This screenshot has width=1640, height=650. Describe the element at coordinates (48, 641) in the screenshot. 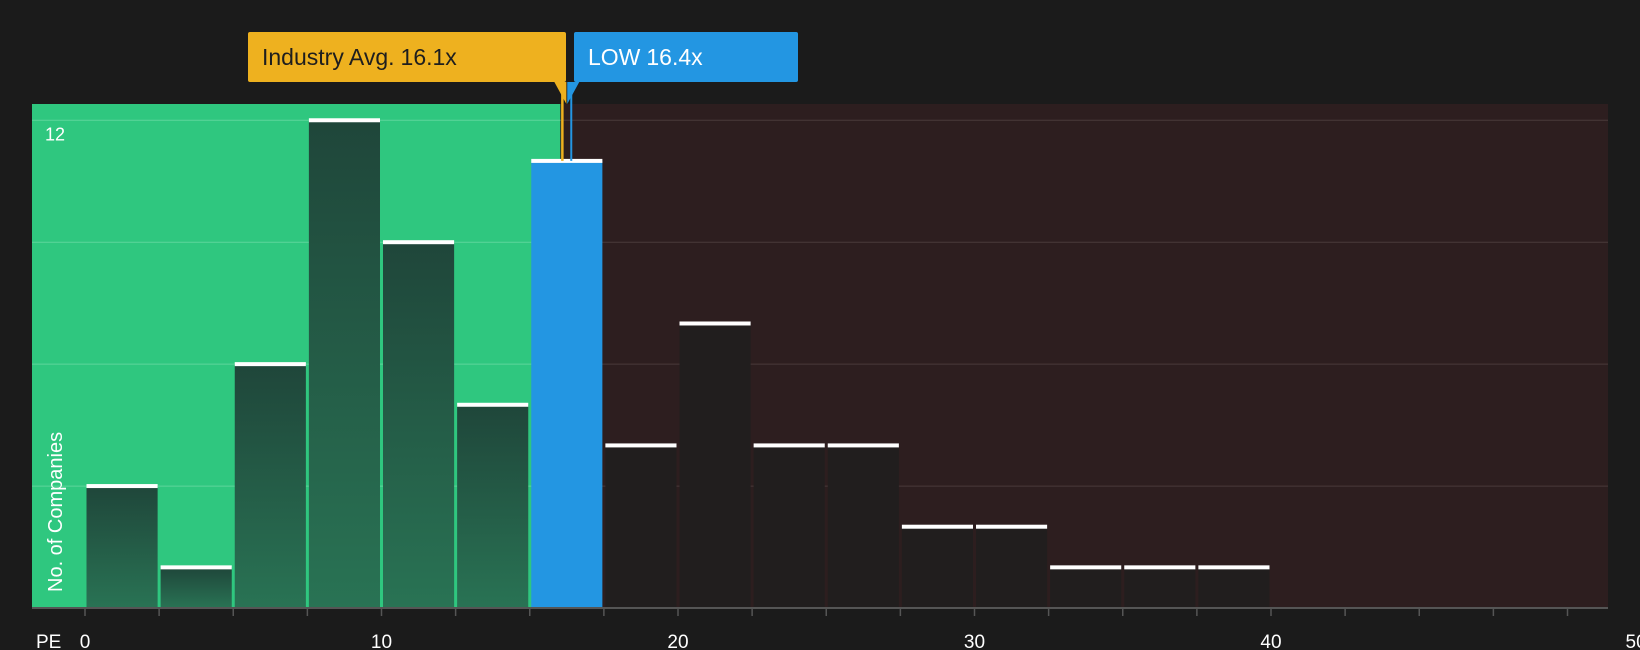

I see `x-axis-label: PE` at that location.